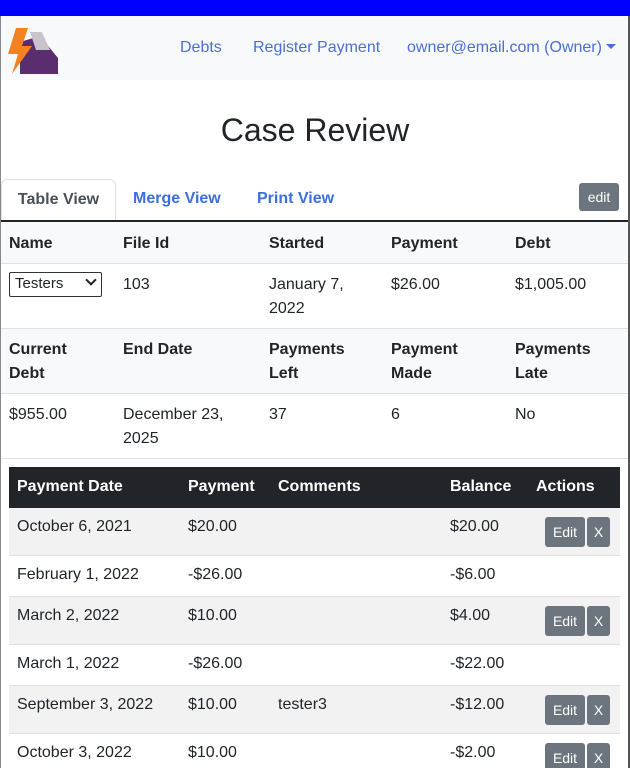 This screenshot has width=630, height=768. Describe the element at coordinates (314, 665) in the screenshot. I see `table-row: March 1, 2022 -$26.00 -$22.00` at that location.